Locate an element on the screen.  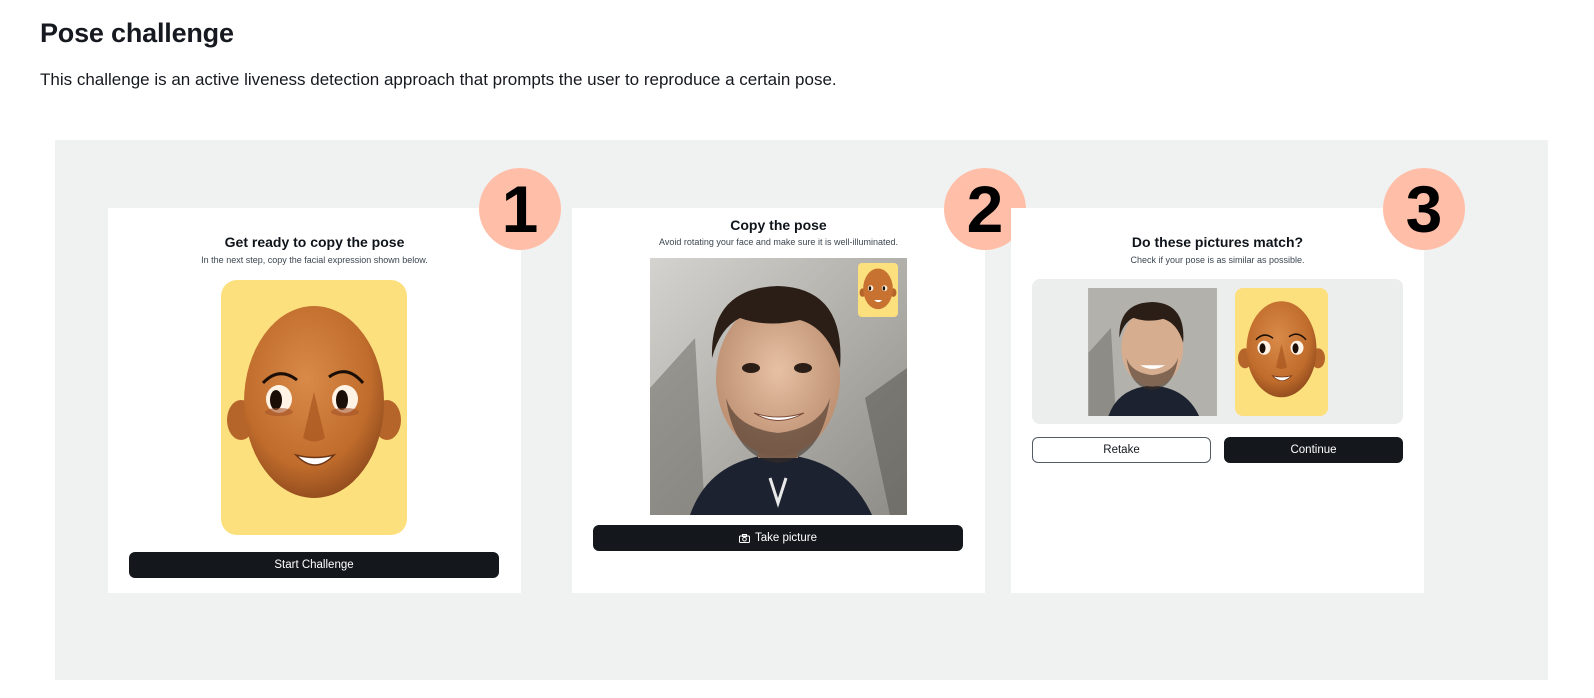
pose-reference-thumbnail is located at coordinates (878, 290).